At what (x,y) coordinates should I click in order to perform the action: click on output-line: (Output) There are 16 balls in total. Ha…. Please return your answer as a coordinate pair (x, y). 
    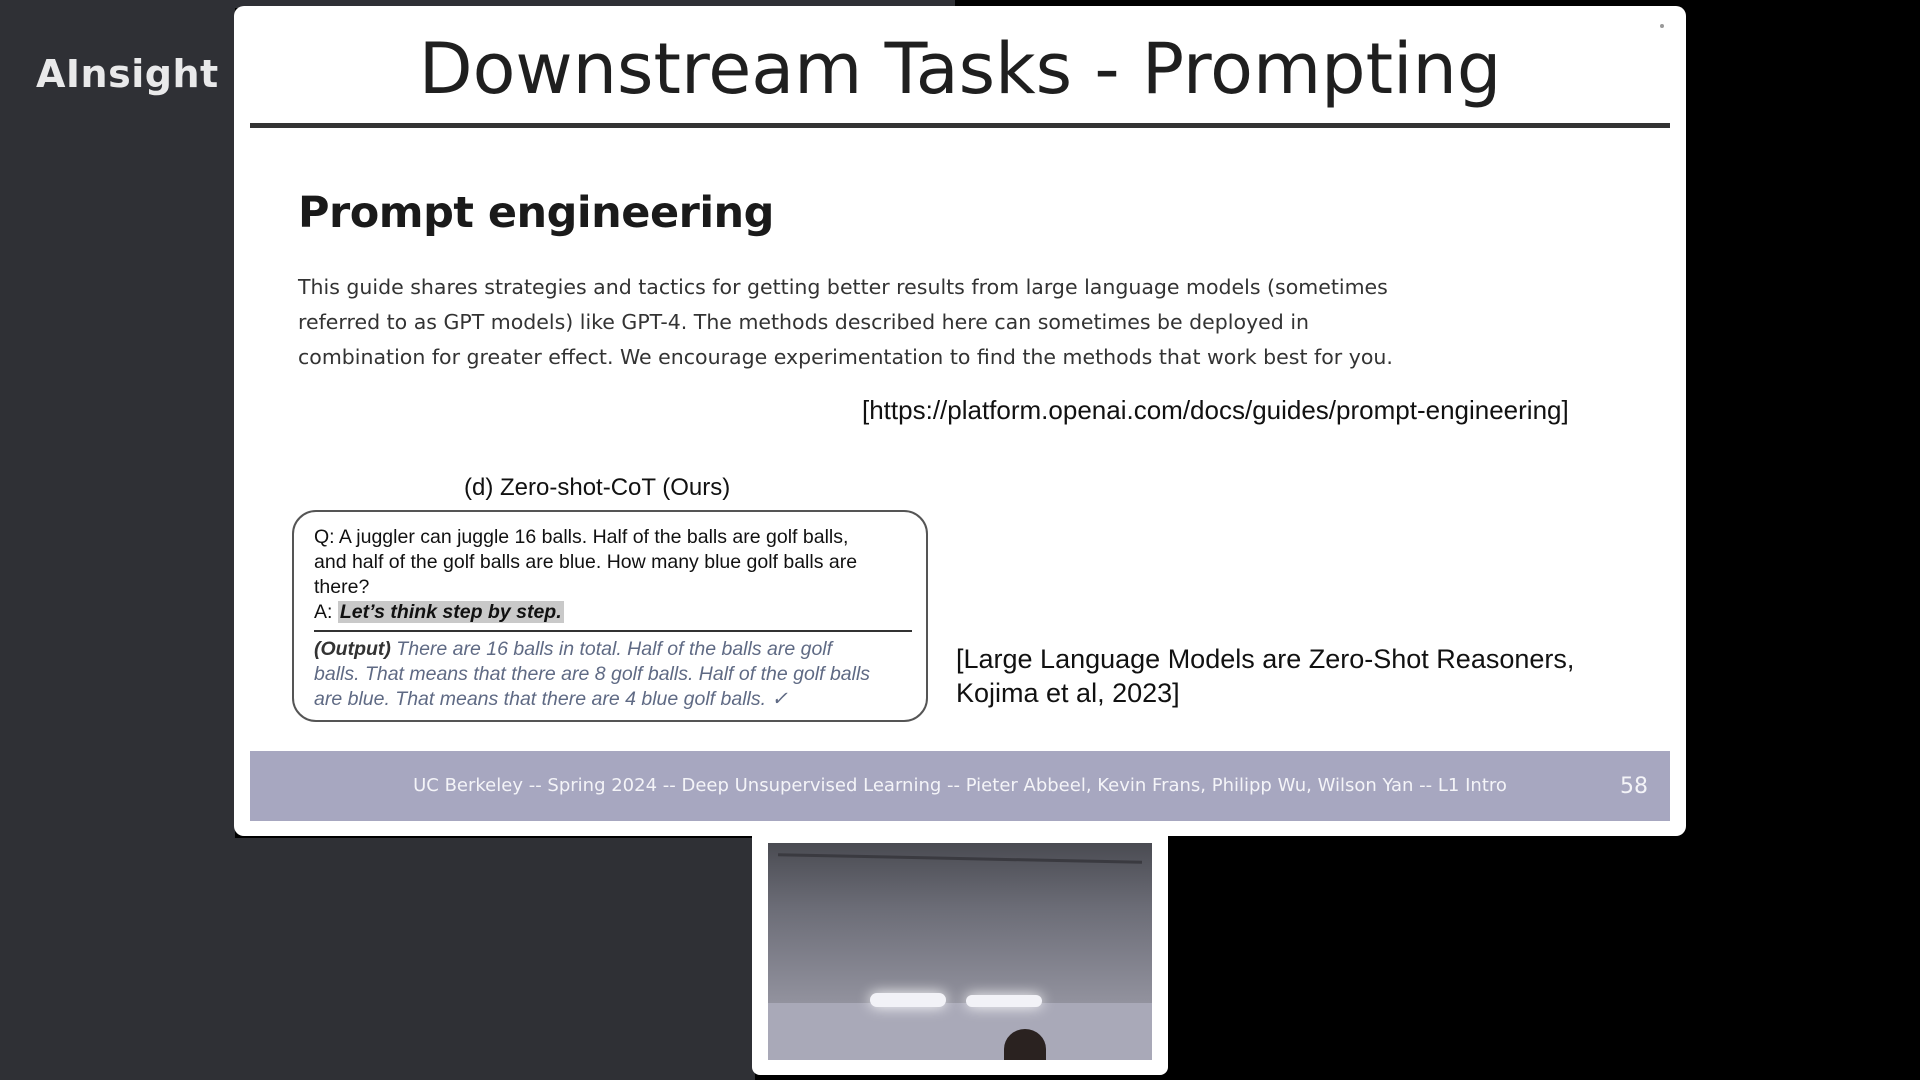
    Looking at the image, I should click on (613, 649).